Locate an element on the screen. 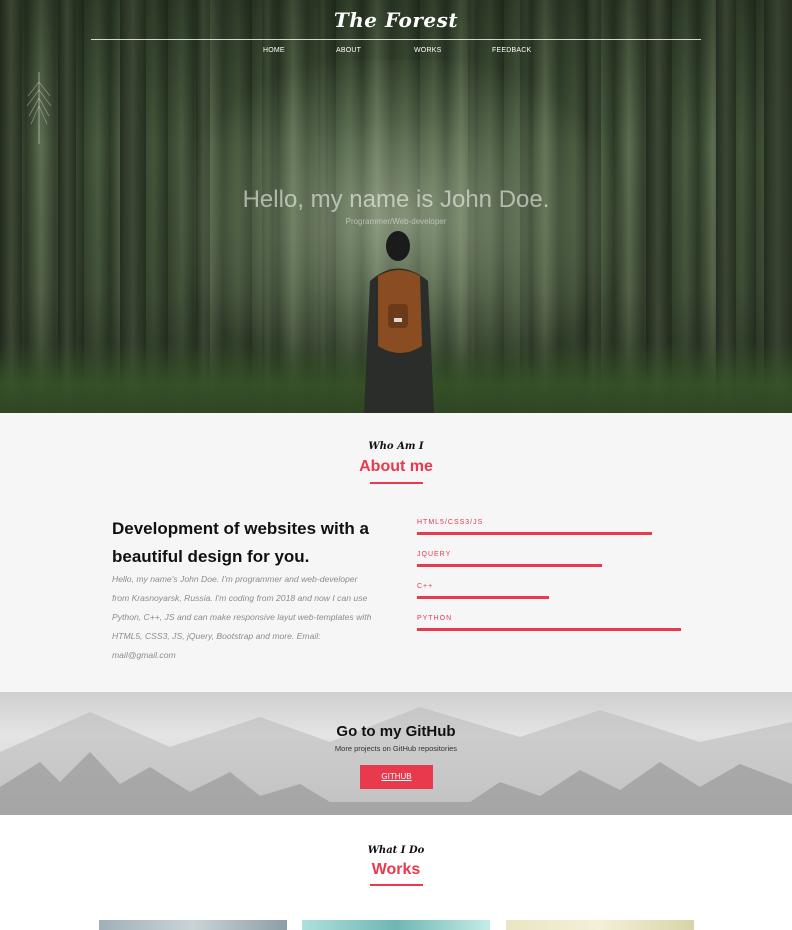  github-button: GITHUB is located at coordinates (396, 777).